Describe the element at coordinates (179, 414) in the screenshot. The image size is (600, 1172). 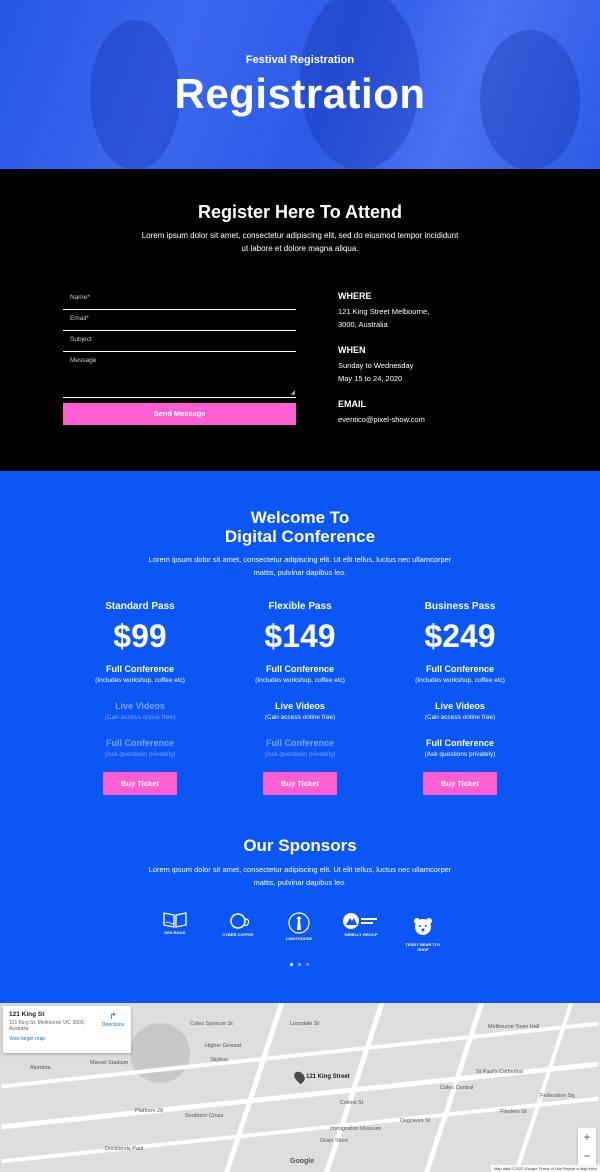
I see `send-message-button: Send Message` at that location.